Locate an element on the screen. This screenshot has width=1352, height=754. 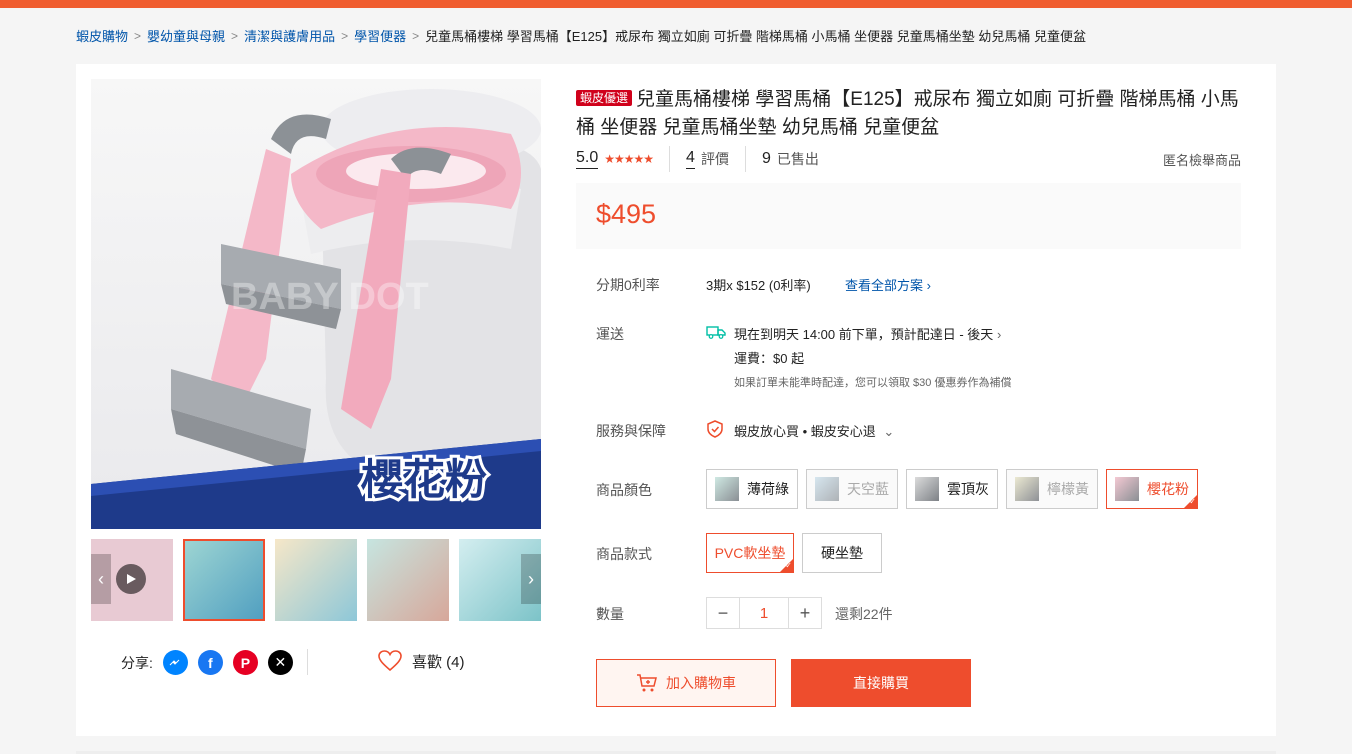
color-option-label: 雲頂灰 is located at coordinates (968, 489).